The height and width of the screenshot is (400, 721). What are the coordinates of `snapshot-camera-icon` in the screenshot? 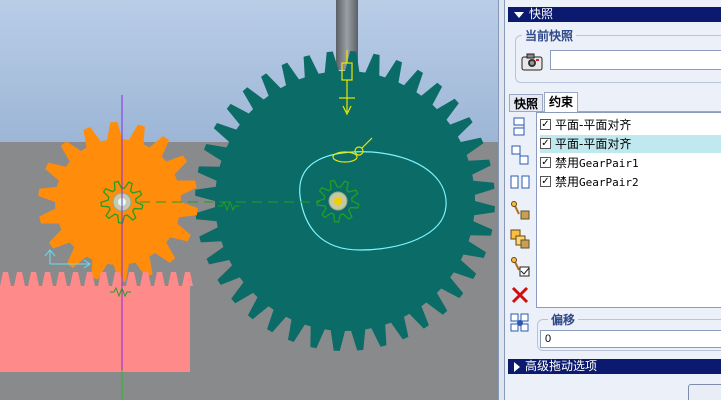 It's located at (532, 62).